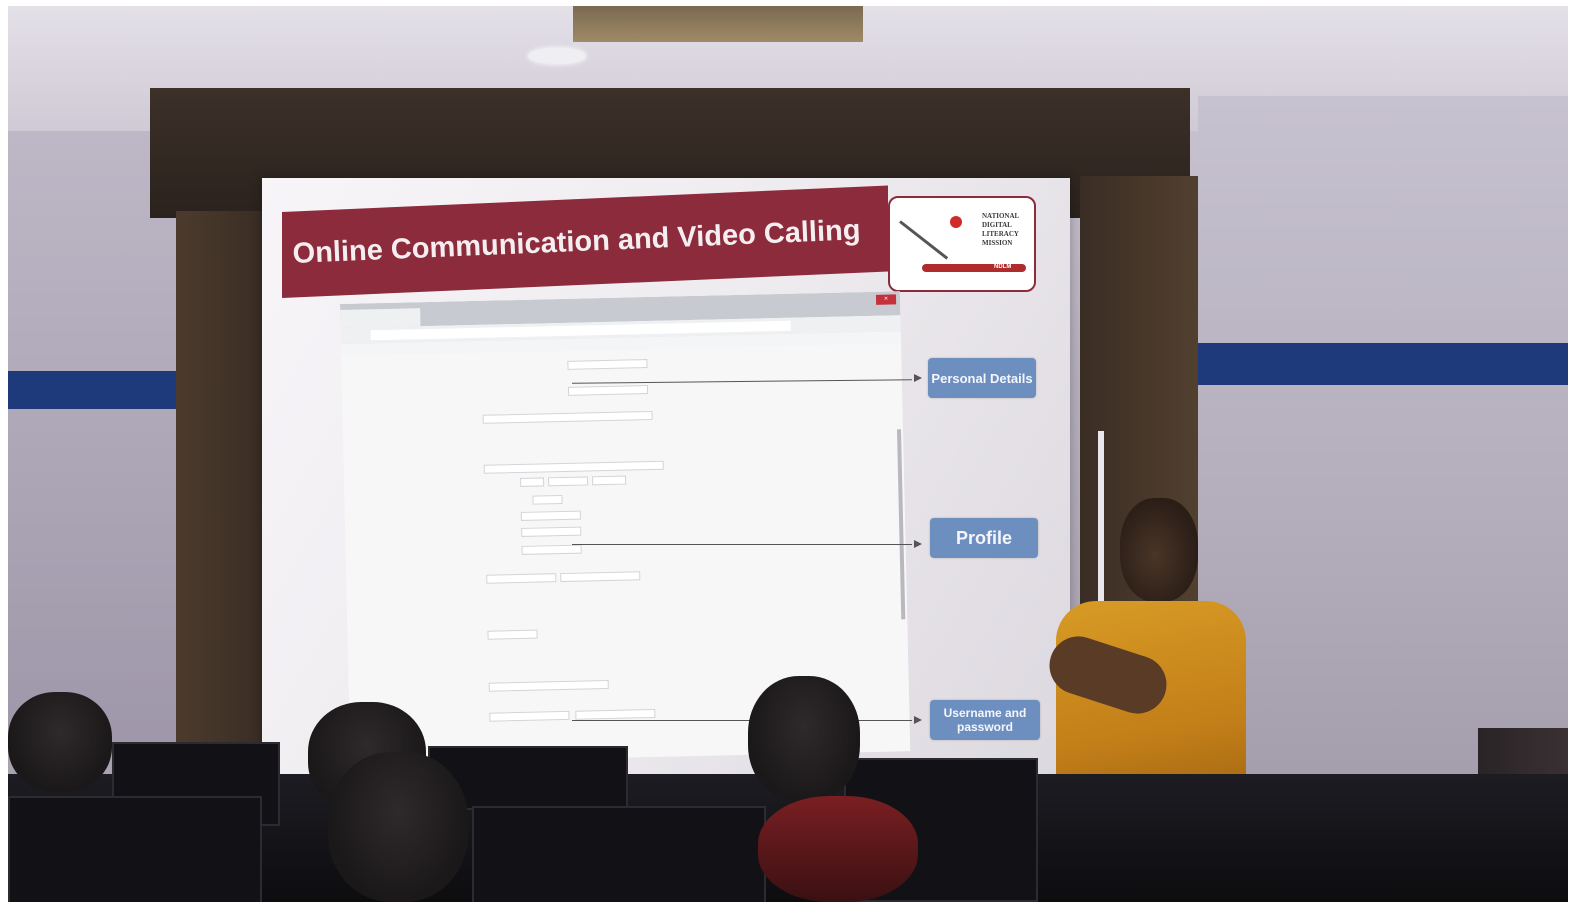 This screenshot has height=908, width=1591. I want to click on city-field, so click(551, 531).